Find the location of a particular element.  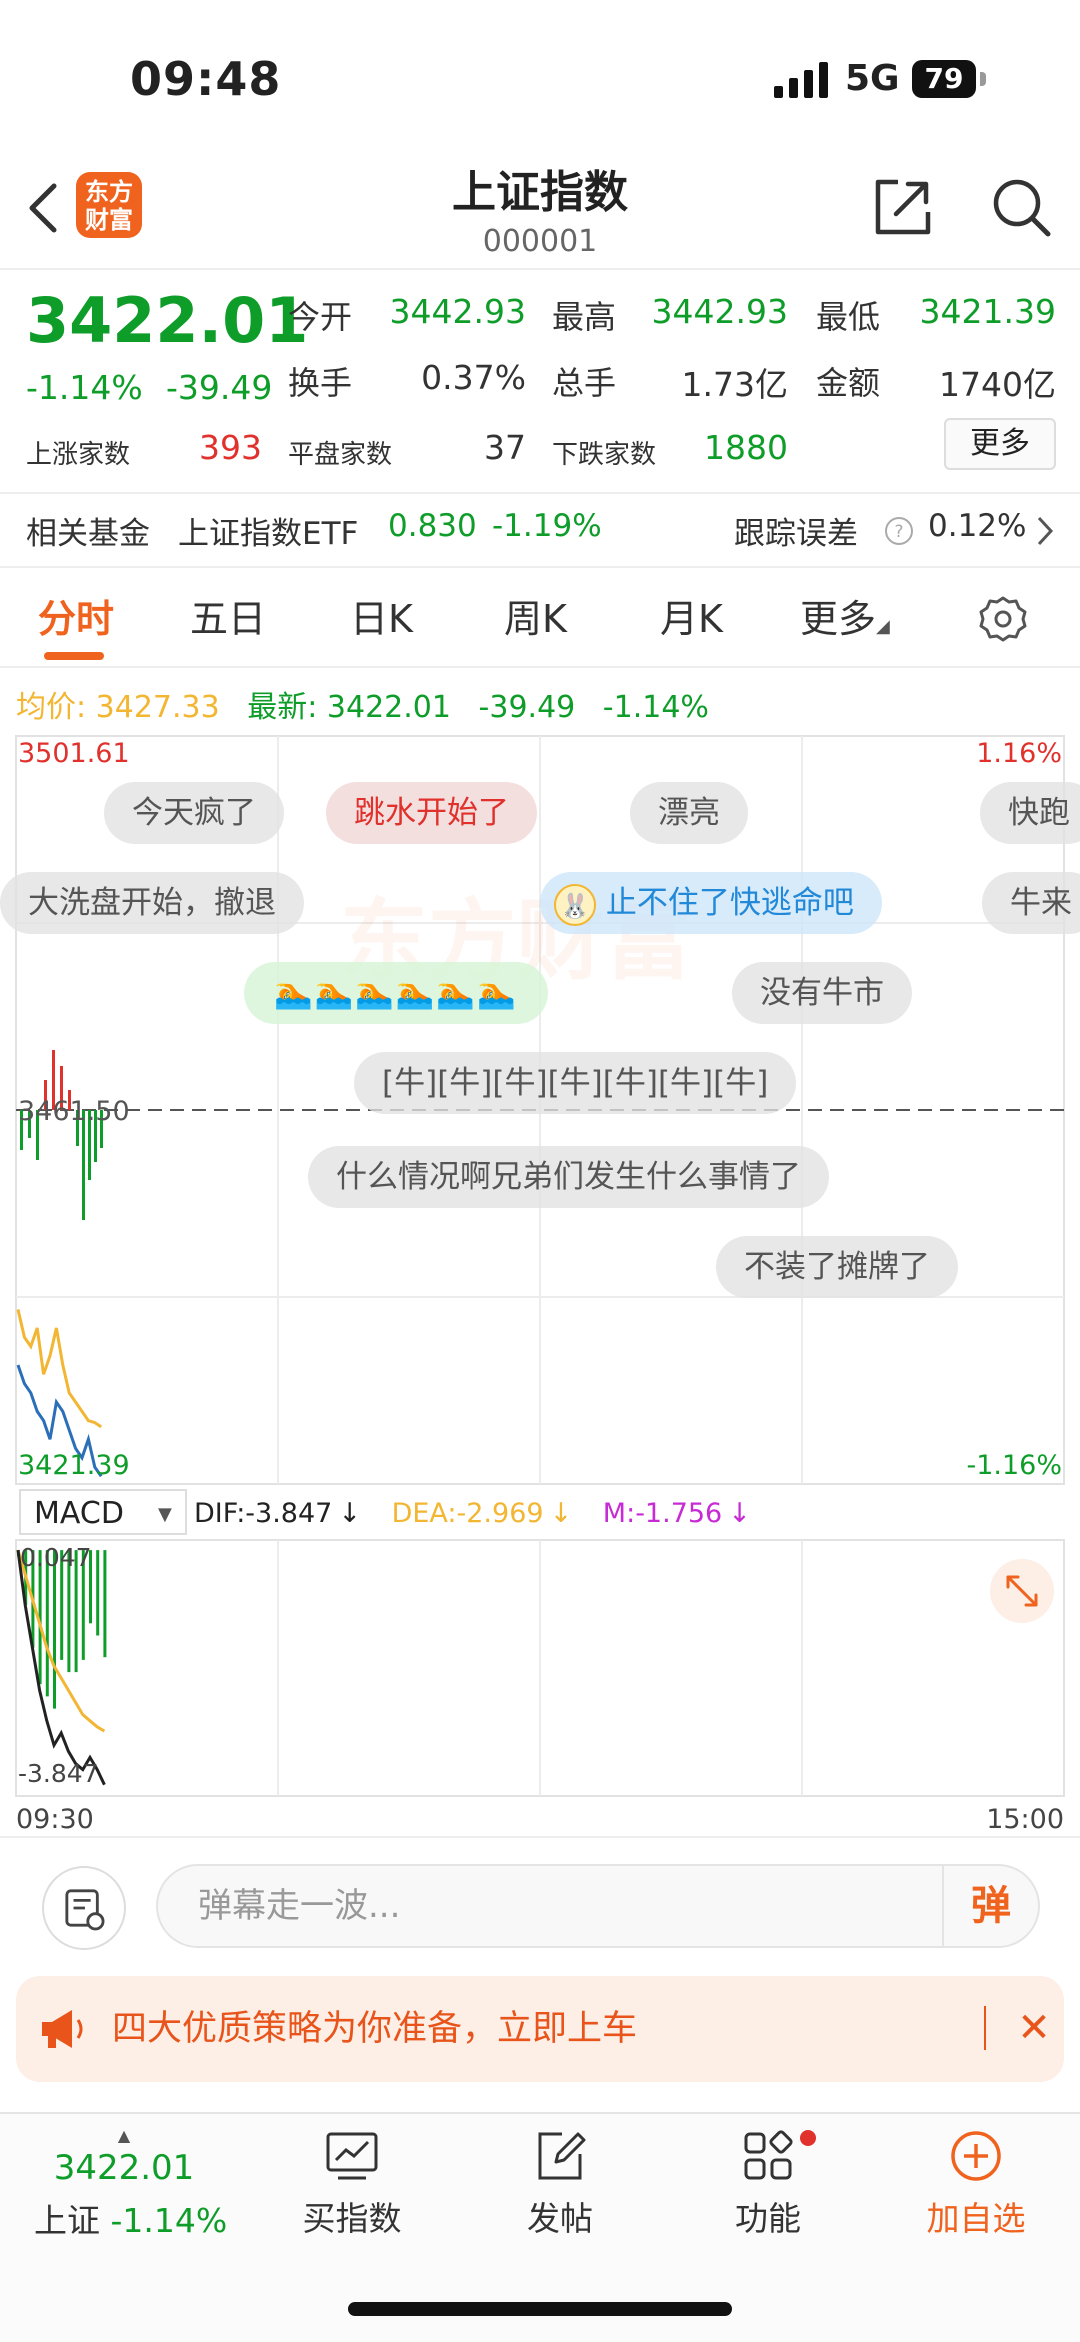

open-label: 今开 is located at coordinates (320, 317).